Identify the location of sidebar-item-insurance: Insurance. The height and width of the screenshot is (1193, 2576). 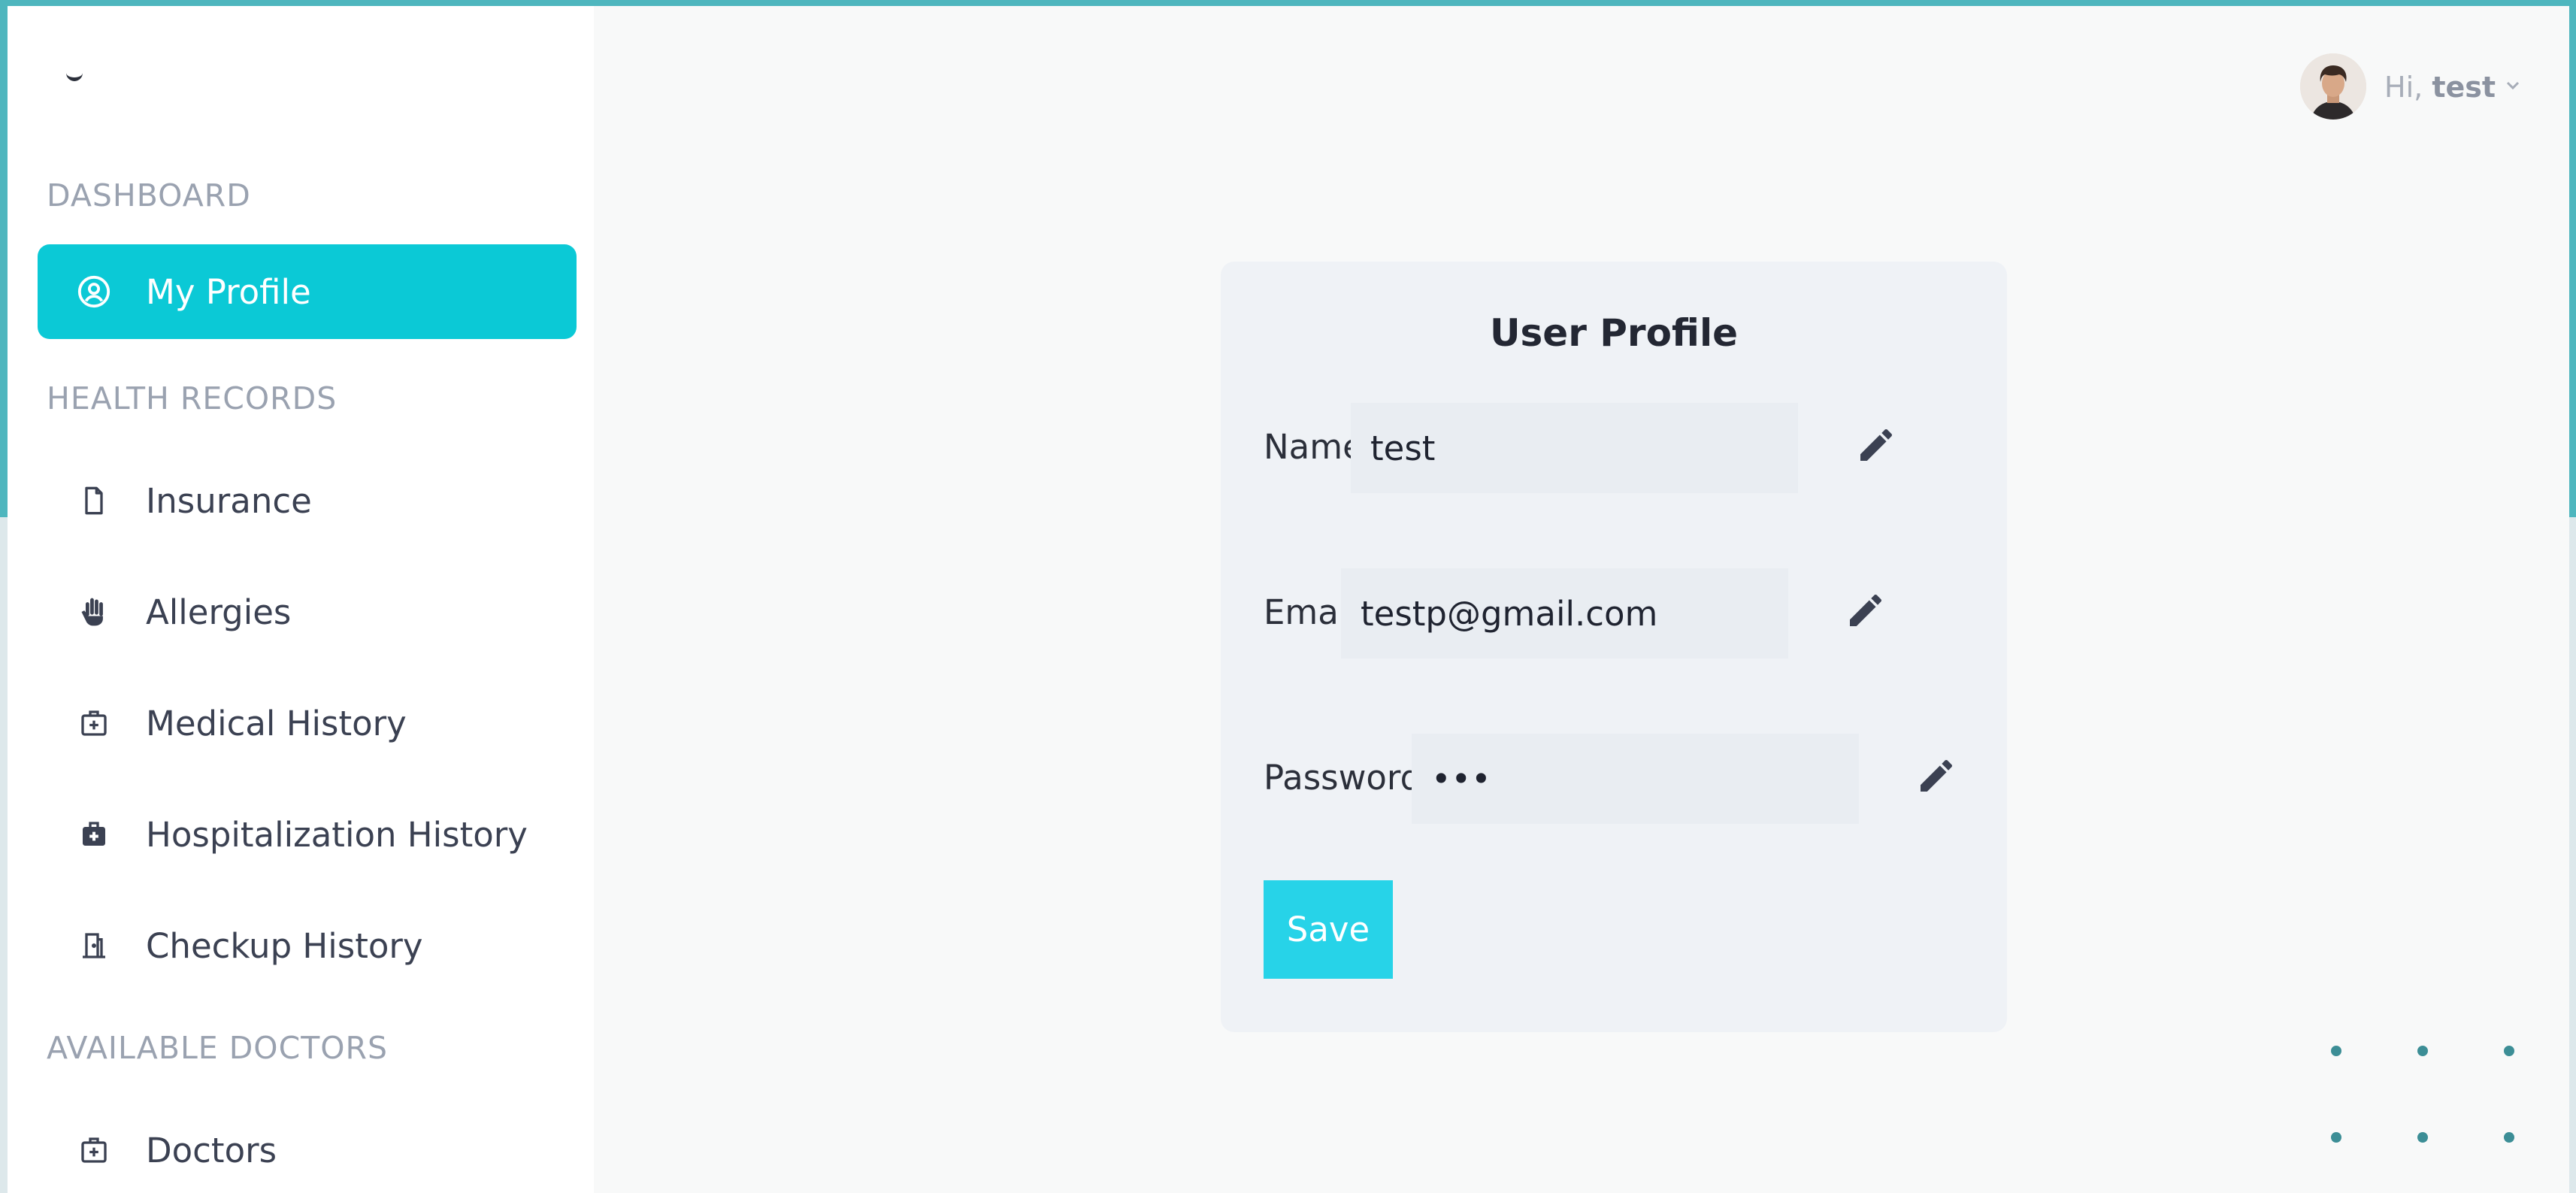
(307, 500).